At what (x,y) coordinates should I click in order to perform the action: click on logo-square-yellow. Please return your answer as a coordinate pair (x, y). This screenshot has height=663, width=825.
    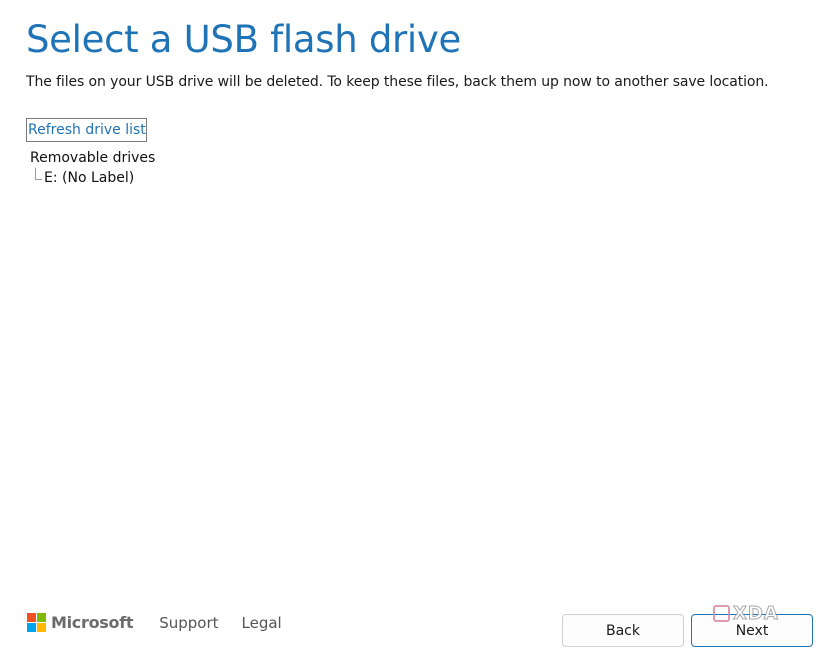
    Looking at the image, I should click on (41, 627).